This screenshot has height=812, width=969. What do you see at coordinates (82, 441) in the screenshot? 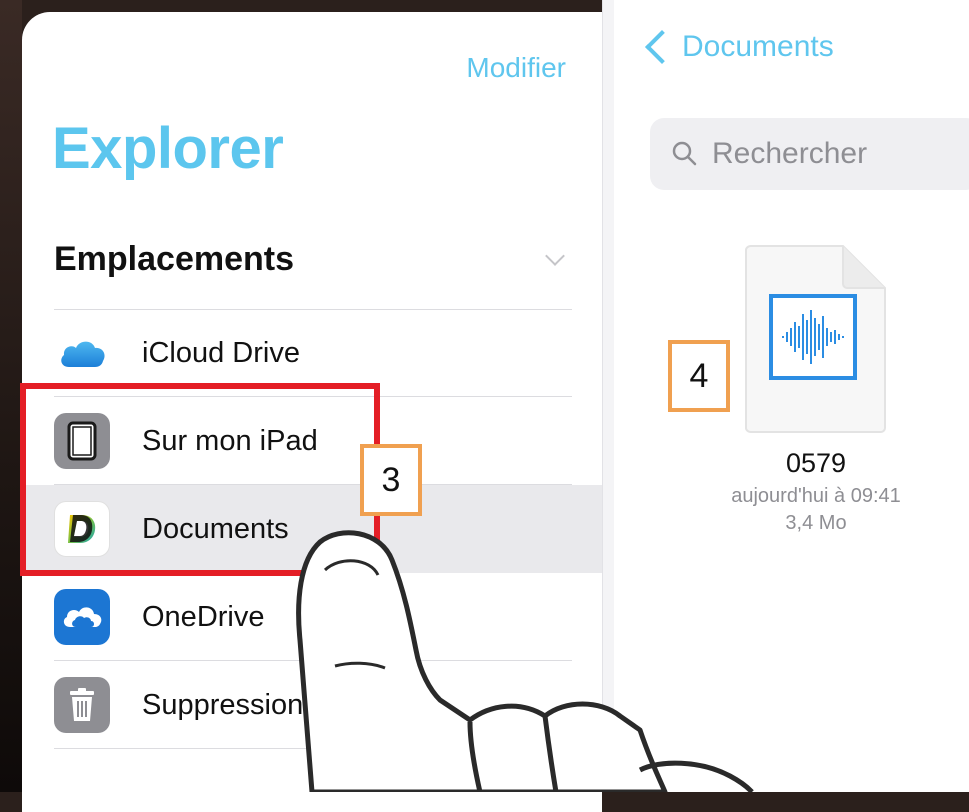
I see `ipad-icon` at bounding box center [82, 441].